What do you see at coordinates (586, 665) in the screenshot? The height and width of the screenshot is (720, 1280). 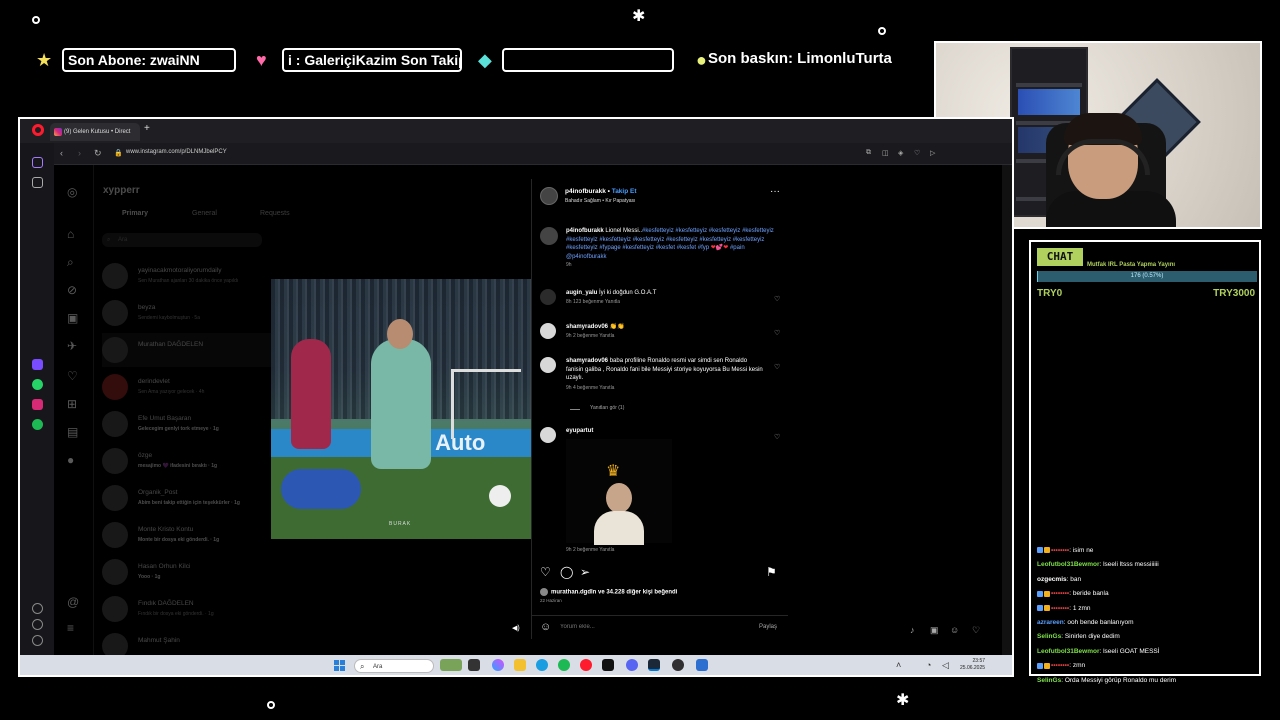 I see `opera-icon` at bounding box center [586, 665].